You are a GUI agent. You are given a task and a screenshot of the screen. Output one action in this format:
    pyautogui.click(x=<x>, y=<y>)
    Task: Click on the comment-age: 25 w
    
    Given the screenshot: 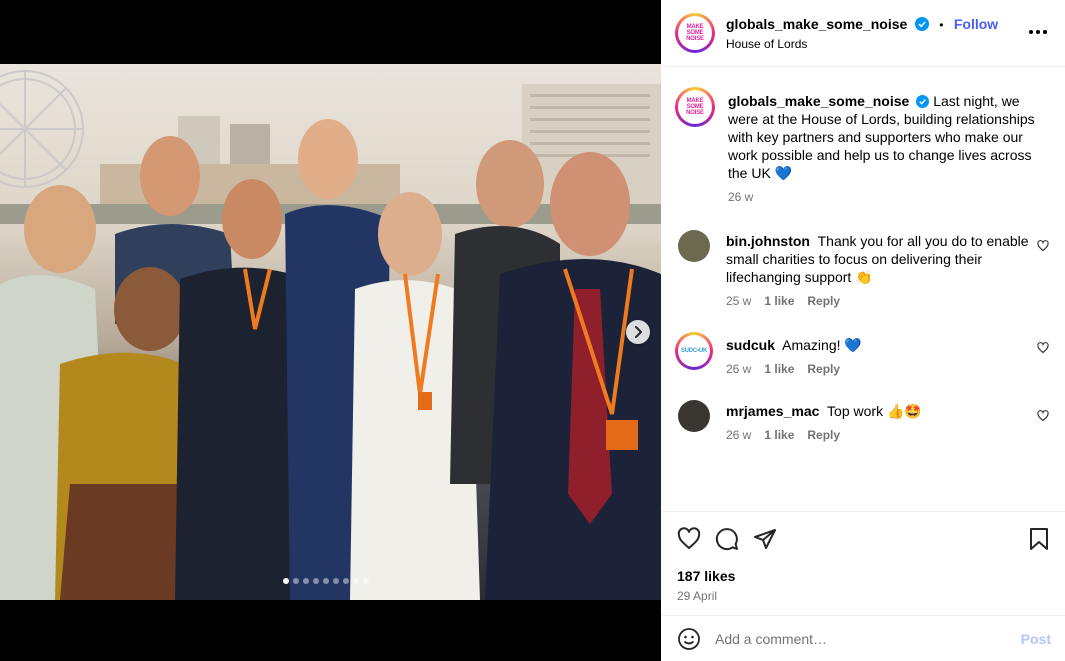 What is the action you would take?
    pyautogui.click(x=739, y=301)
    